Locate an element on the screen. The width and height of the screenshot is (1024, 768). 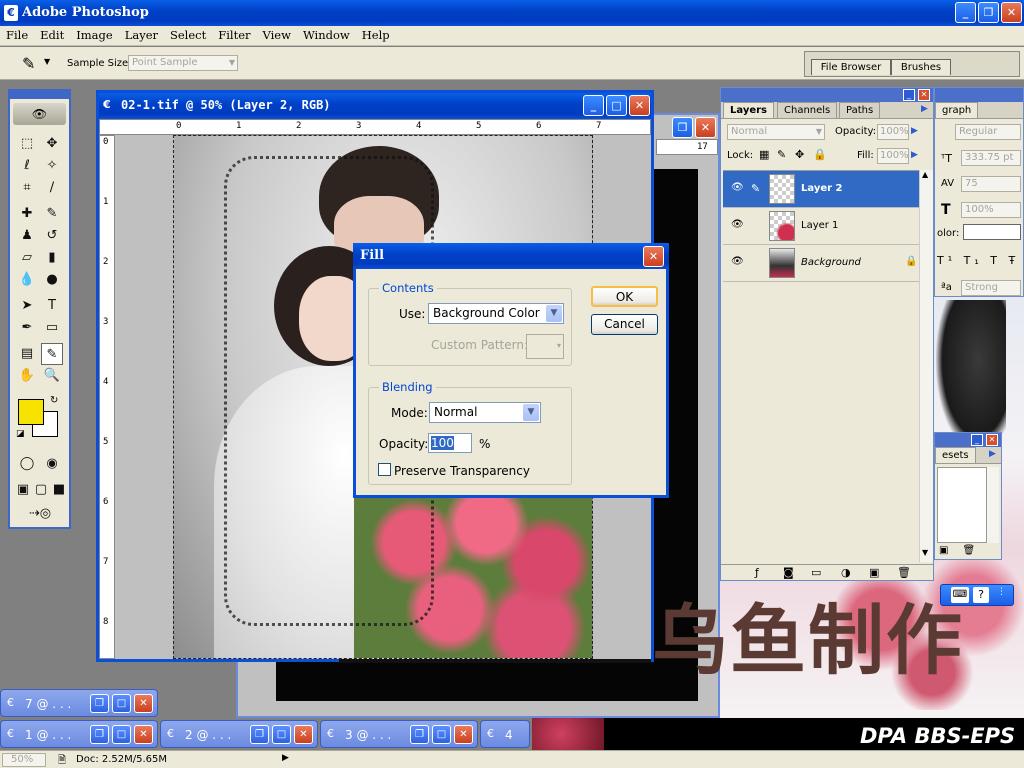
scale-field: 100% is located at coordinates (991, 210).